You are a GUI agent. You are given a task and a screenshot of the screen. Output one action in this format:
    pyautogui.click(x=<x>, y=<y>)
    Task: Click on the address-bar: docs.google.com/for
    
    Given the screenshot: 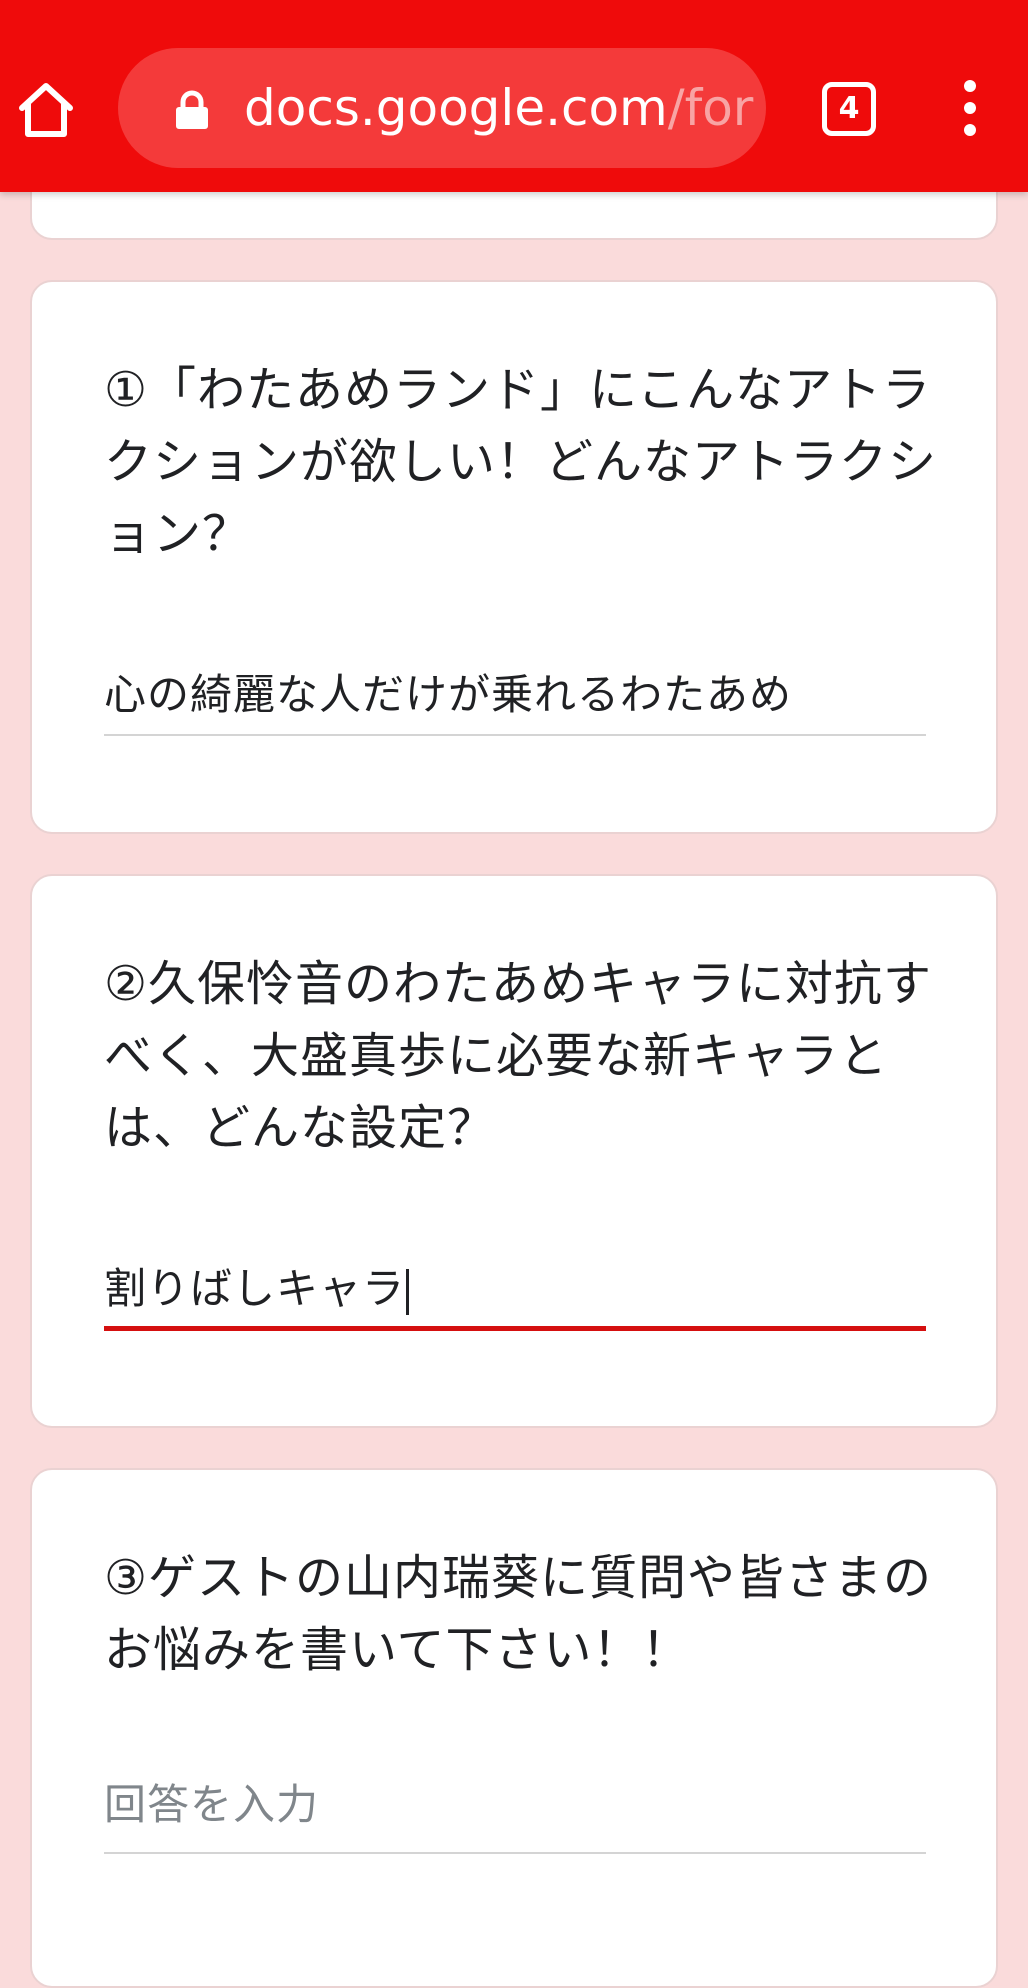 What is the action you would take?
    pyautogui.click(x=442, y=108)
    